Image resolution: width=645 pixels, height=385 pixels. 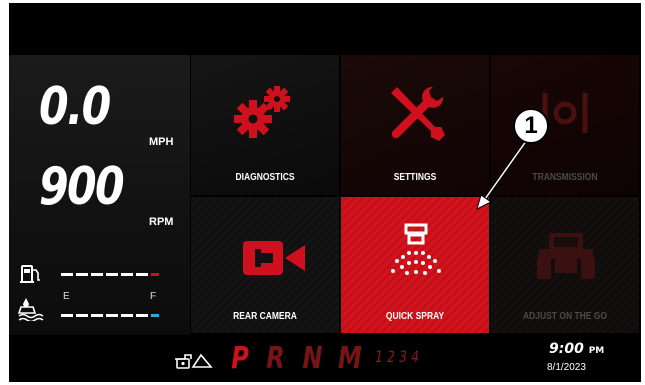 I want to click on gear-reverse: R, so click(x=275, y=358).